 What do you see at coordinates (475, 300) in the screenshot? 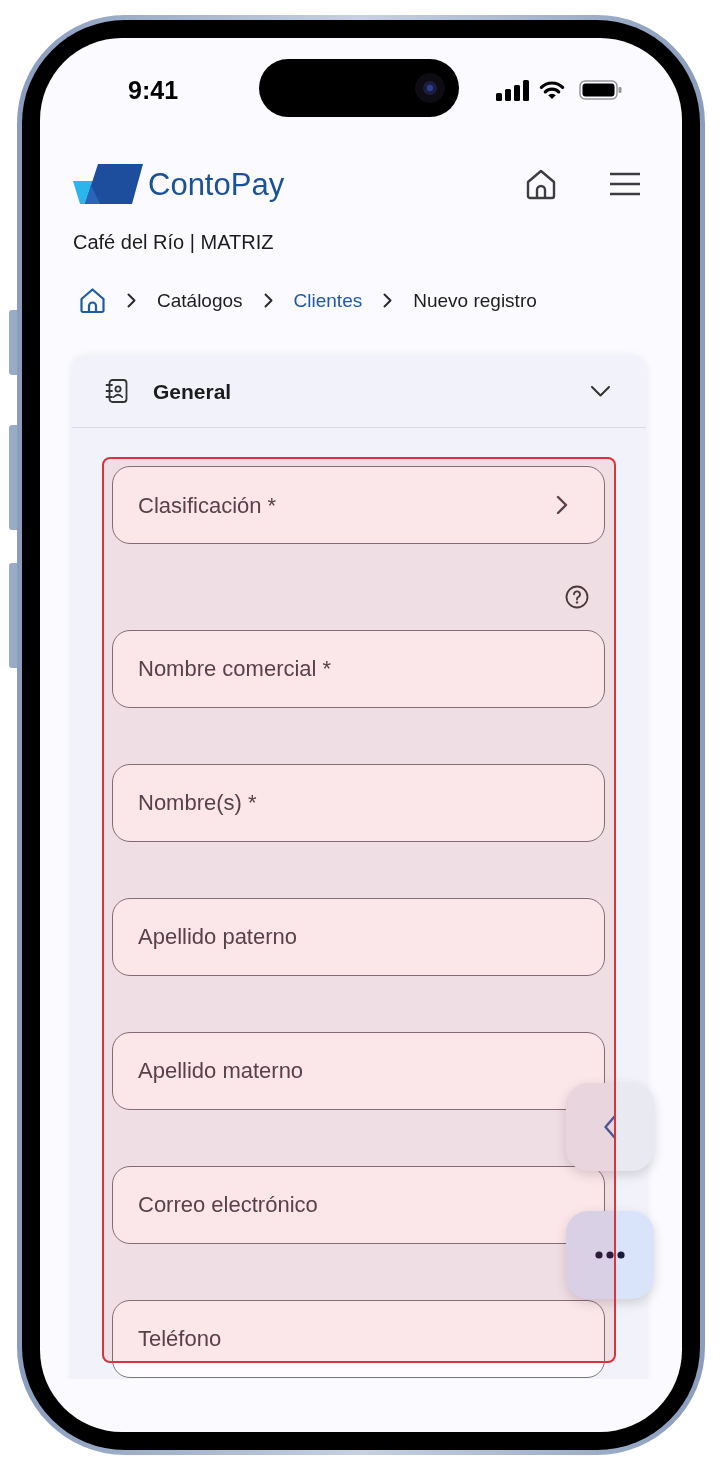
I see `breadcrumb-item: Nuevo registro` at bounding box center [475, 300].